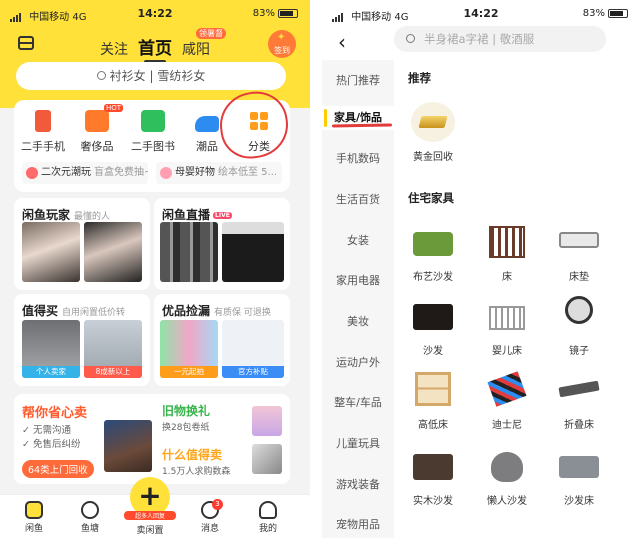 This screenshot has height=538, width=640. What do you see at coordinates (358, 363) in the screenshot?
I see `sidebar-item-sports: 运动户外` at bounding box center [358, 363].